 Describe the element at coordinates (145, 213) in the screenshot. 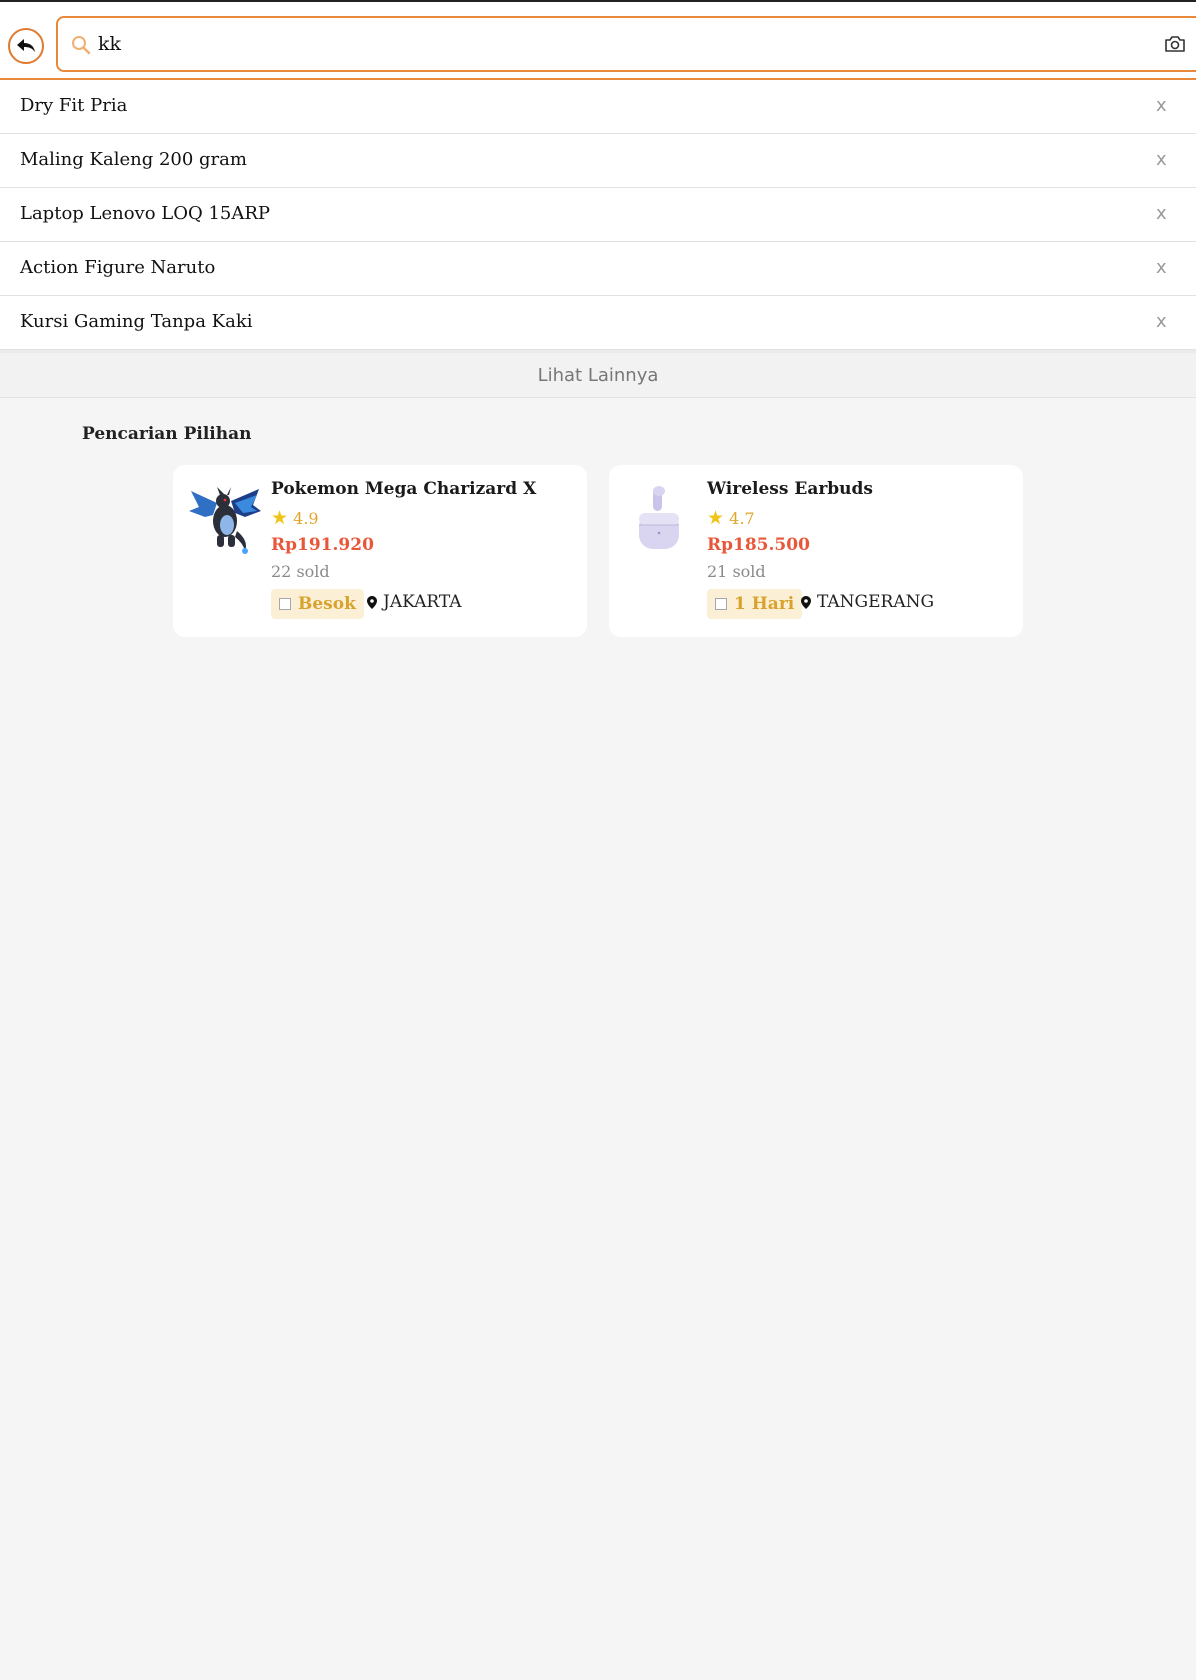

I see `history-item-label: Laptop Lenovo LOQ 15ARP` at that location.